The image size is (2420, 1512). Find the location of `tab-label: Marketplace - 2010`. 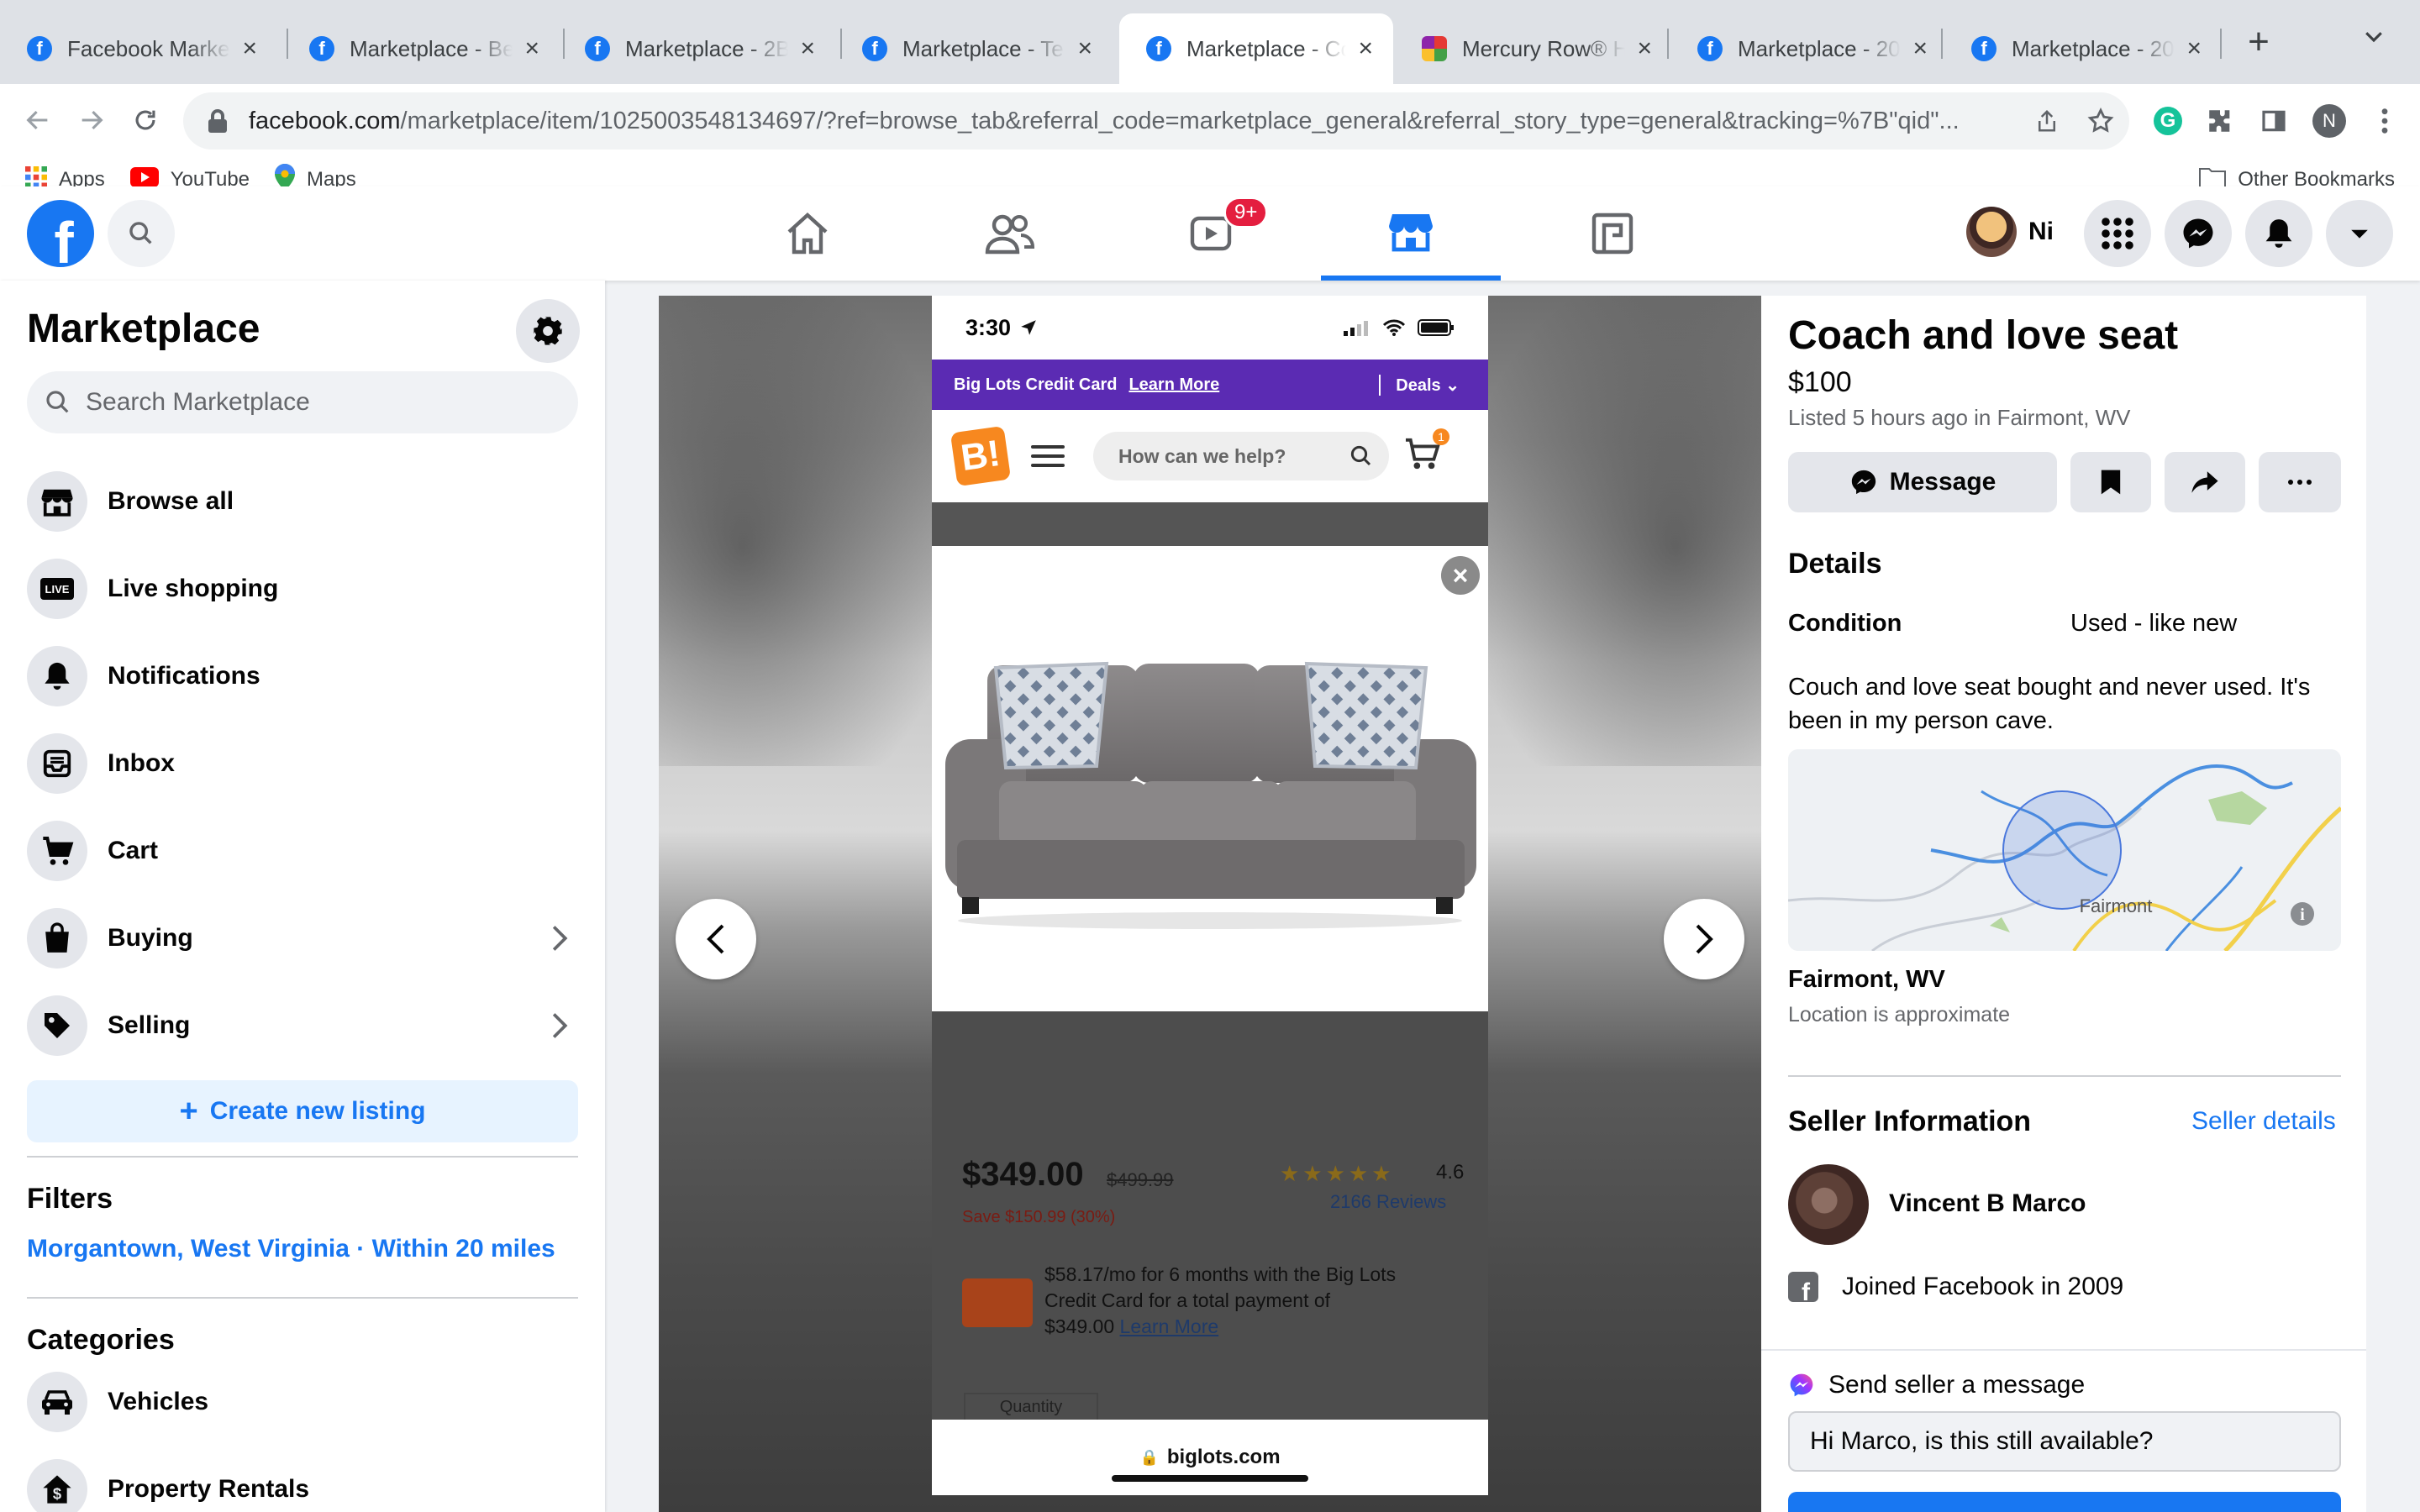

tab-label: Marketplace - 2010 is located at coordinates (2093, 48).